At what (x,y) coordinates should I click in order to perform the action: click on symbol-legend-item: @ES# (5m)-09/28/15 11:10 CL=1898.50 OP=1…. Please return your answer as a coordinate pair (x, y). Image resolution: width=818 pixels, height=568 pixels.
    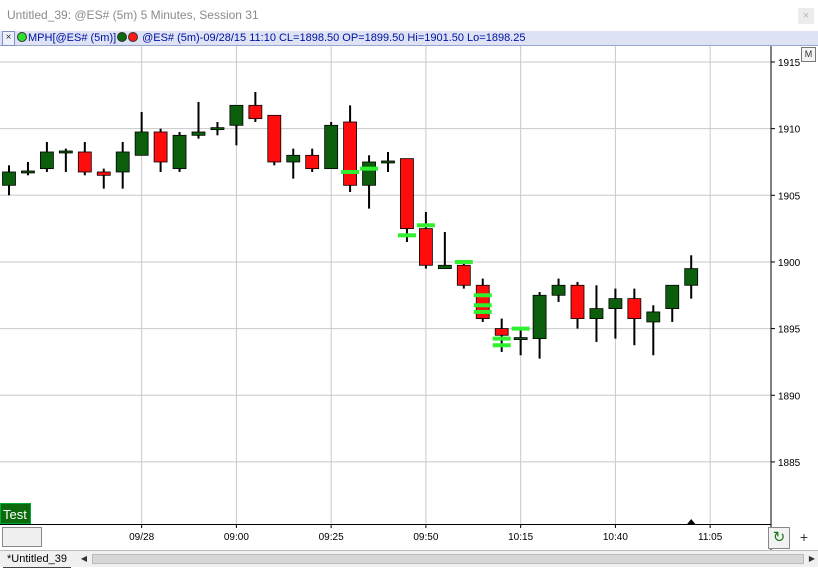
    Looking at the image, I should click on (321, 38).